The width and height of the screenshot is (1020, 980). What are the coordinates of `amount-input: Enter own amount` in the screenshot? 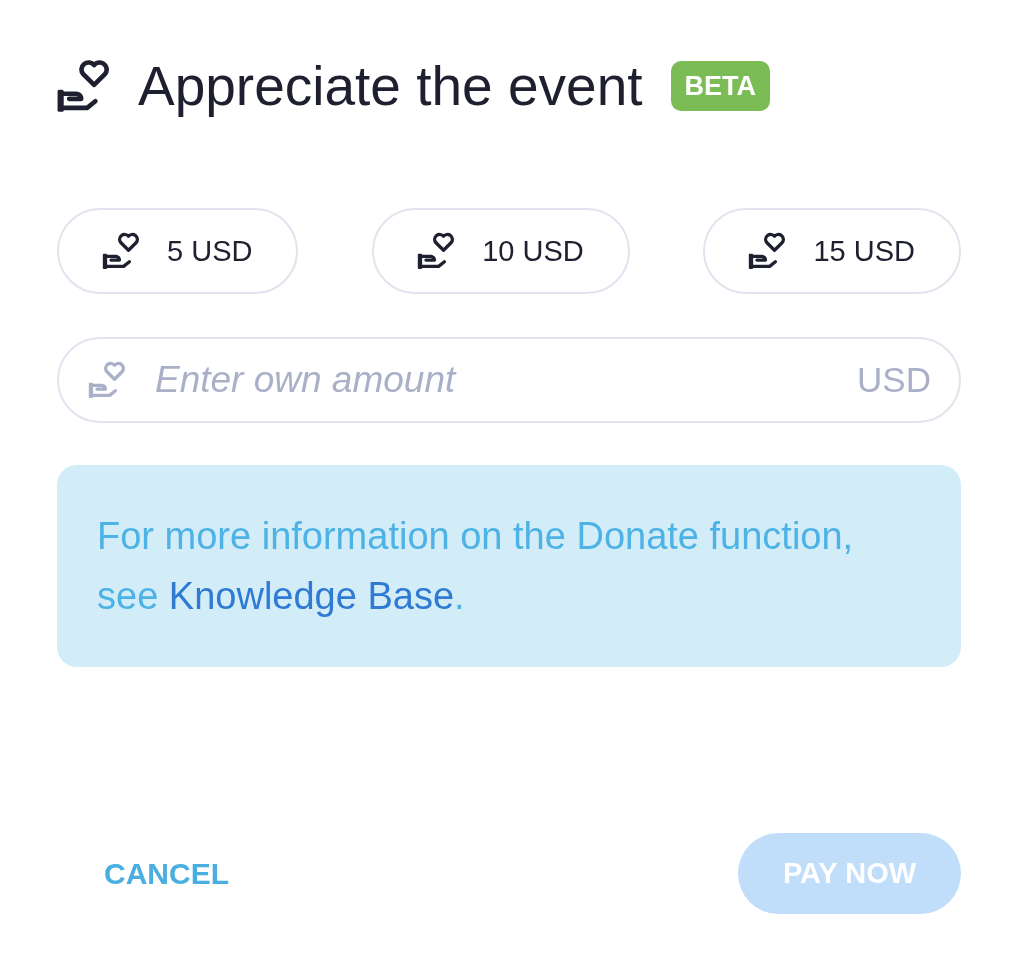 It's located at (506, 380).